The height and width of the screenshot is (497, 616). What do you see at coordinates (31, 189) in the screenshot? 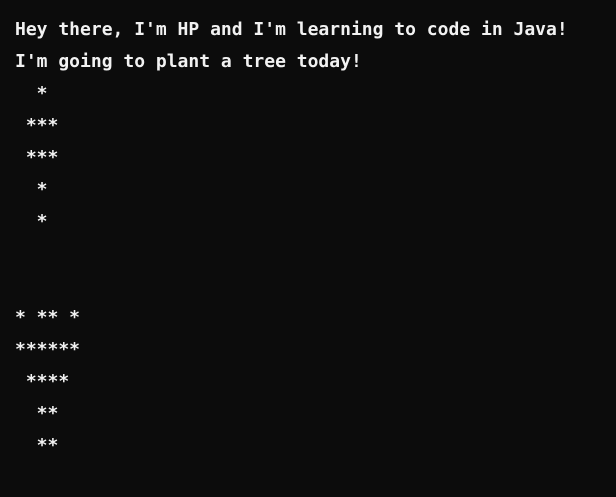
I see `output-line-6: *` at bounding box center [31, 189].